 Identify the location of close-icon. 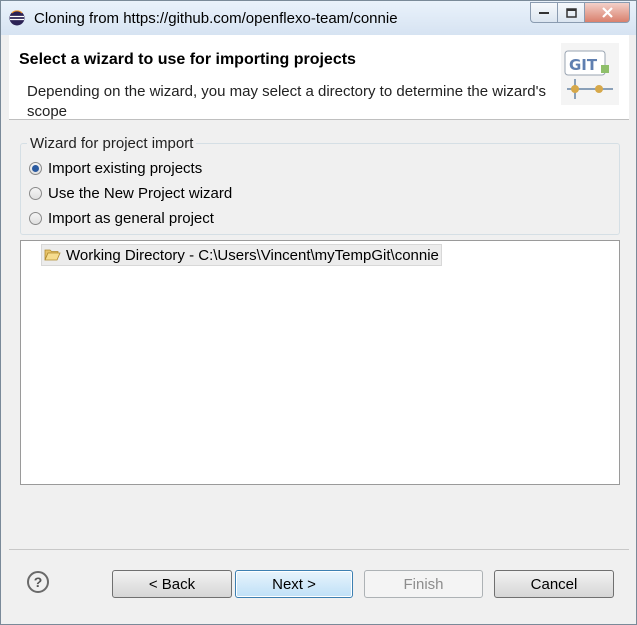
(607, 12).